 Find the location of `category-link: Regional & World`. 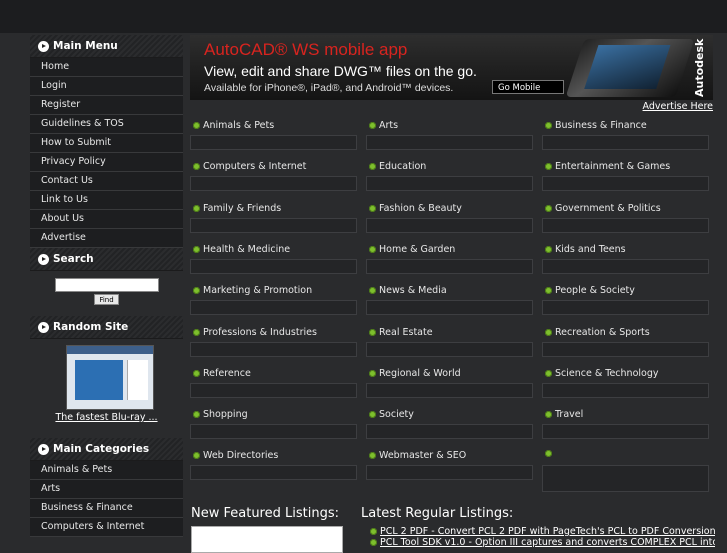

category-link: Regional & World is located at coordinates (415, 373).